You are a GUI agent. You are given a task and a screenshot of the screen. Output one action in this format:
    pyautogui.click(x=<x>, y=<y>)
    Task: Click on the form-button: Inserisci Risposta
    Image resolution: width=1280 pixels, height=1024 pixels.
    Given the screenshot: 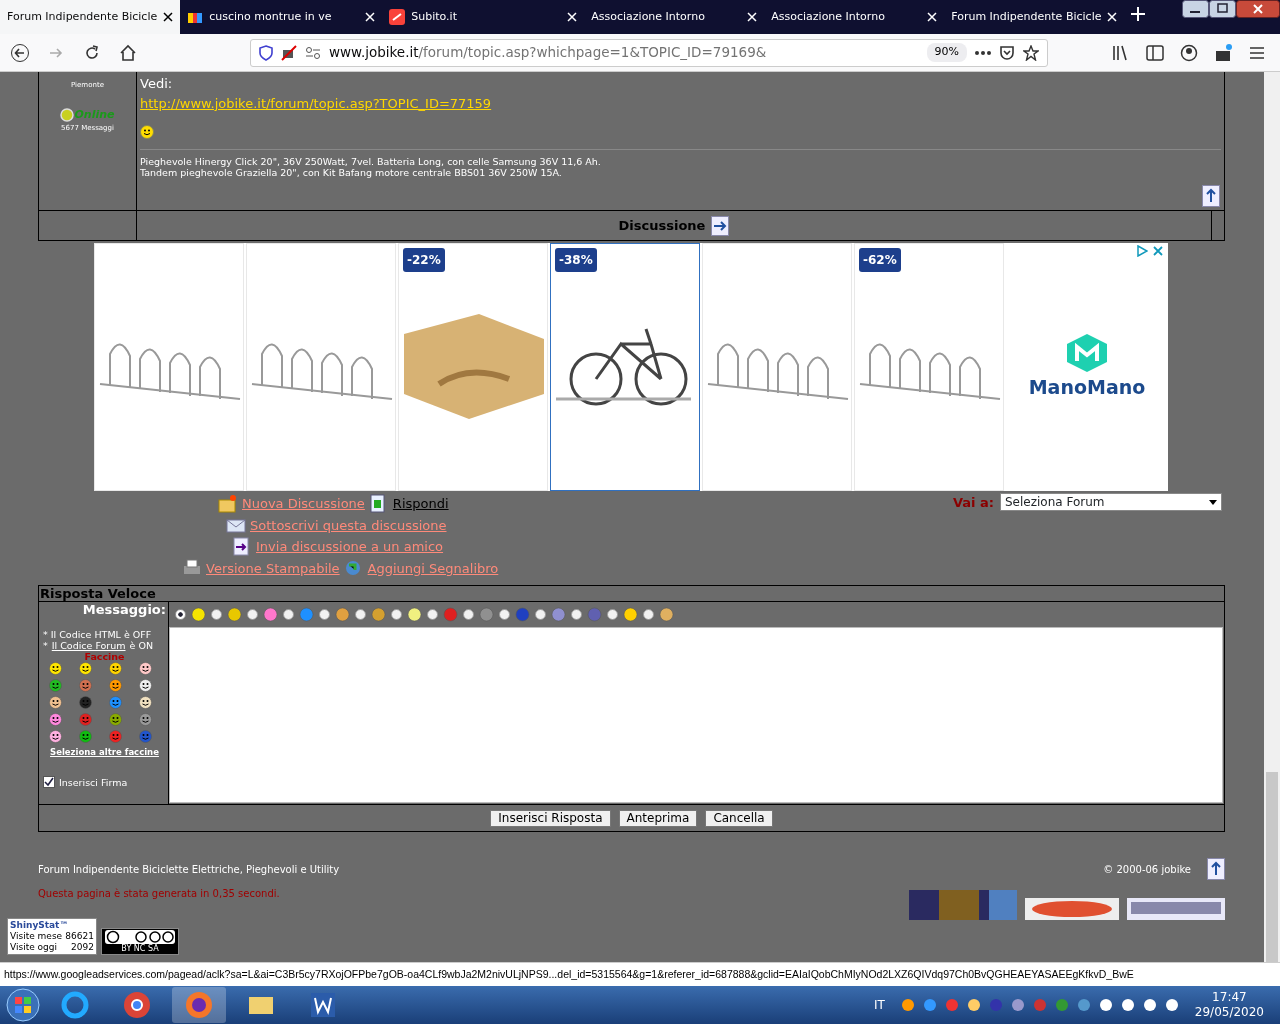 What is the action you would take?
    pyautogui.click(x=550, y=818)
    